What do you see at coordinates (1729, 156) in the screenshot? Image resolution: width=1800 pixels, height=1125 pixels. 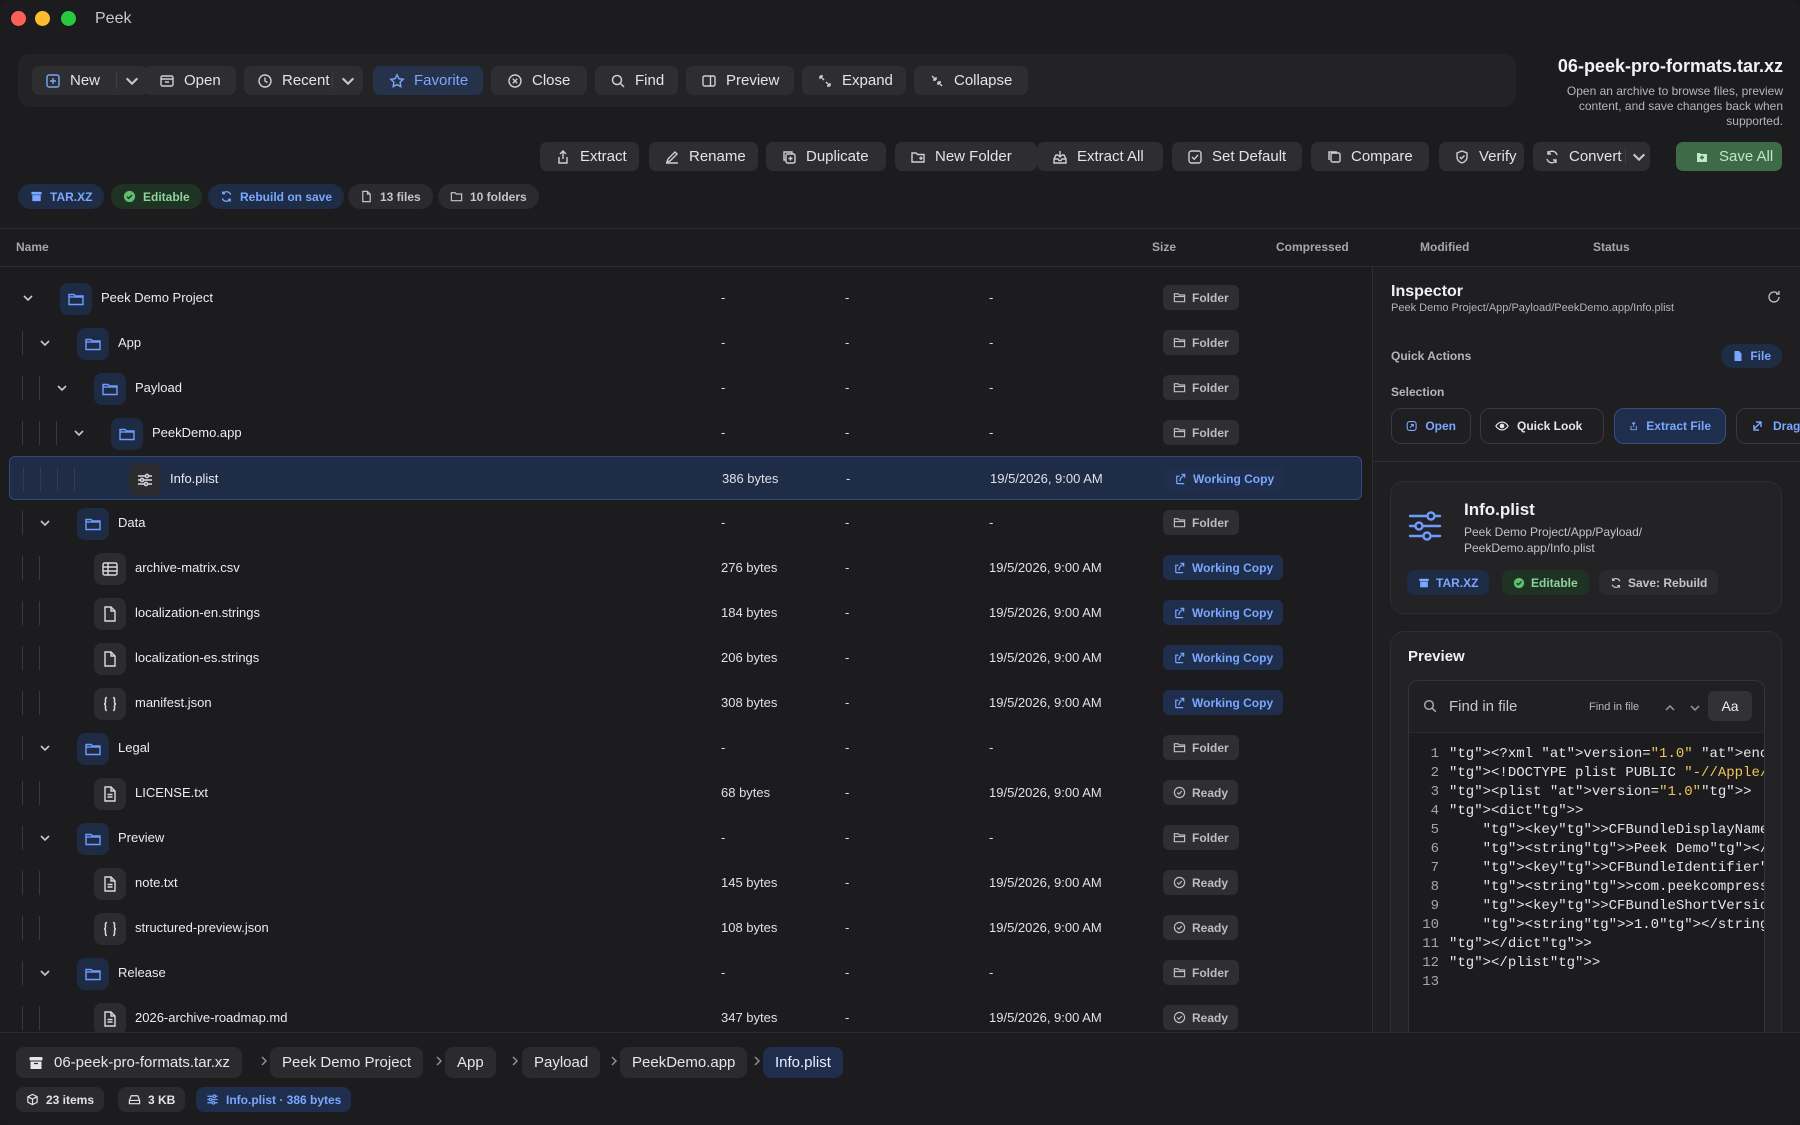 I see `save-all-button: Save All` at bounding box center [1729, 156].